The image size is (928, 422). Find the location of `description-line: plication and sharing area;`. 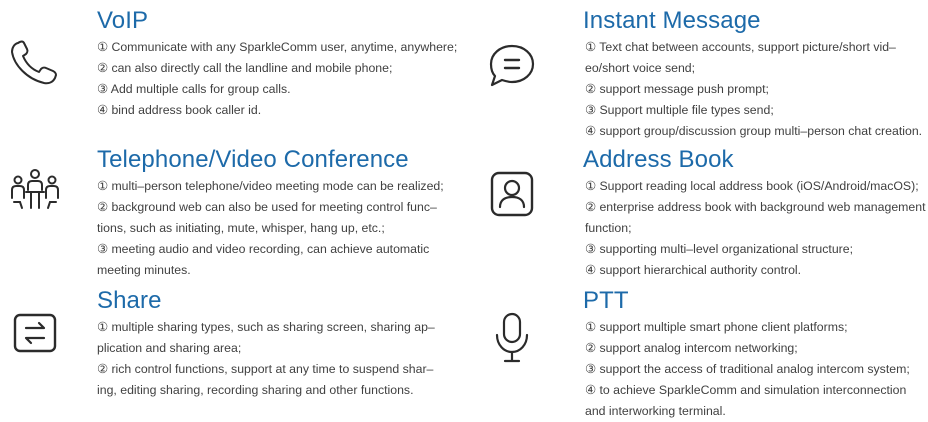

description-line: plication and sharing area; is located at coordinates (169, 348).